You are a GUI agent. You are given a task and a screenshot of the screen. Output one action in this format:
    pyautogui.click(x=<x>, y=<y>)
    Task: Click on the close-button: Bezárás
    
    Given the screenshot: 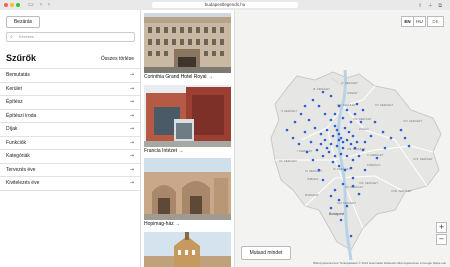 What is the action you would take?
    pyautogui.click(x=23, y=22)
    